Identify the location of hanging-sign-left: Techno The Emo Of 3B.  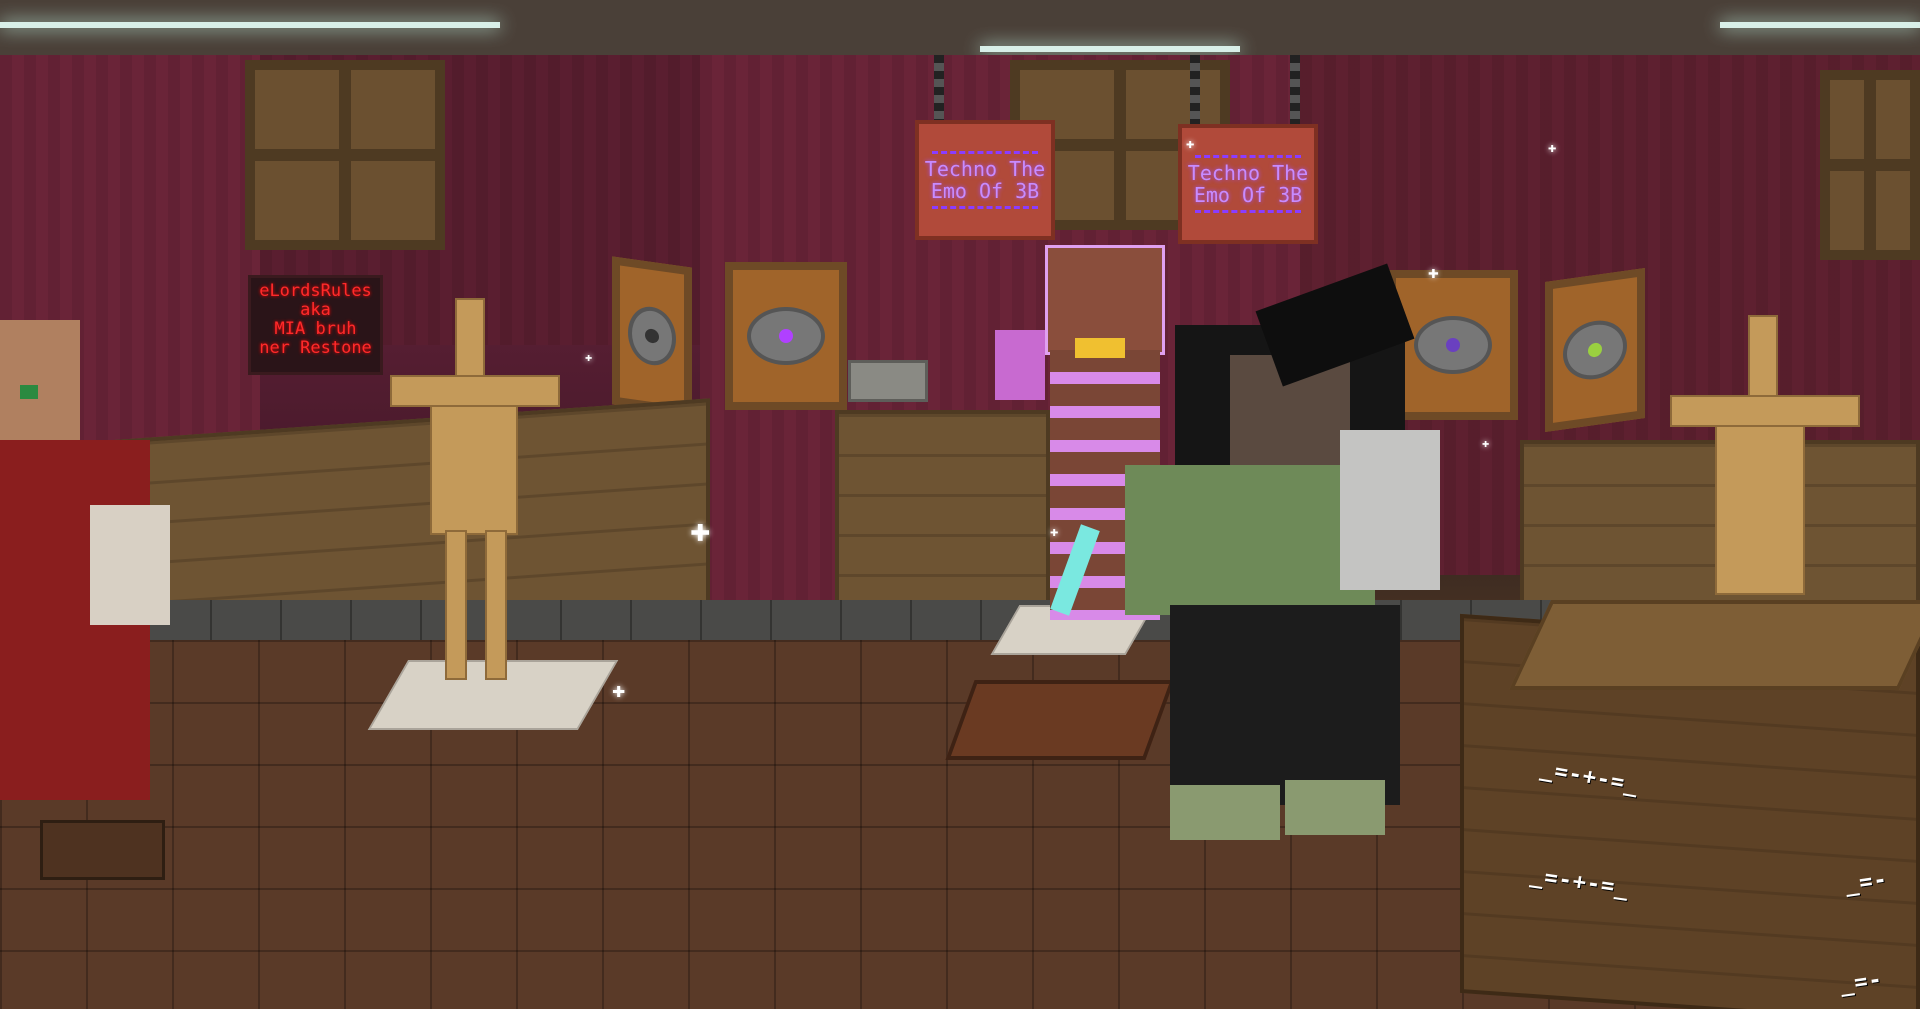
(985, 180).